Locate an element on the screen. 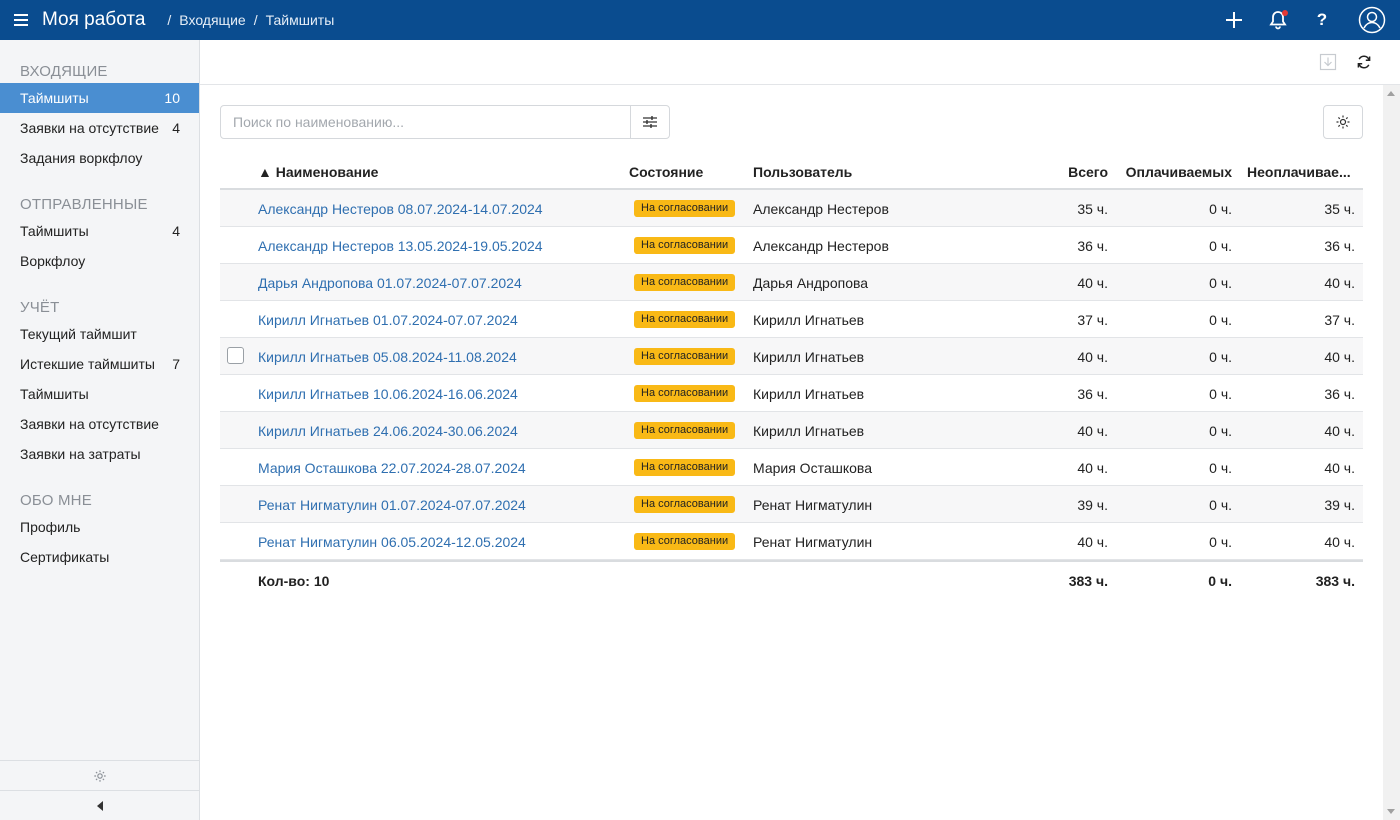 Image resolution: width=1400 pixels, height=820 pixels. timesheet-link: Ренат Нигматулин 01.07.2024-07.07.2024 is located at coordinates (392, 505).